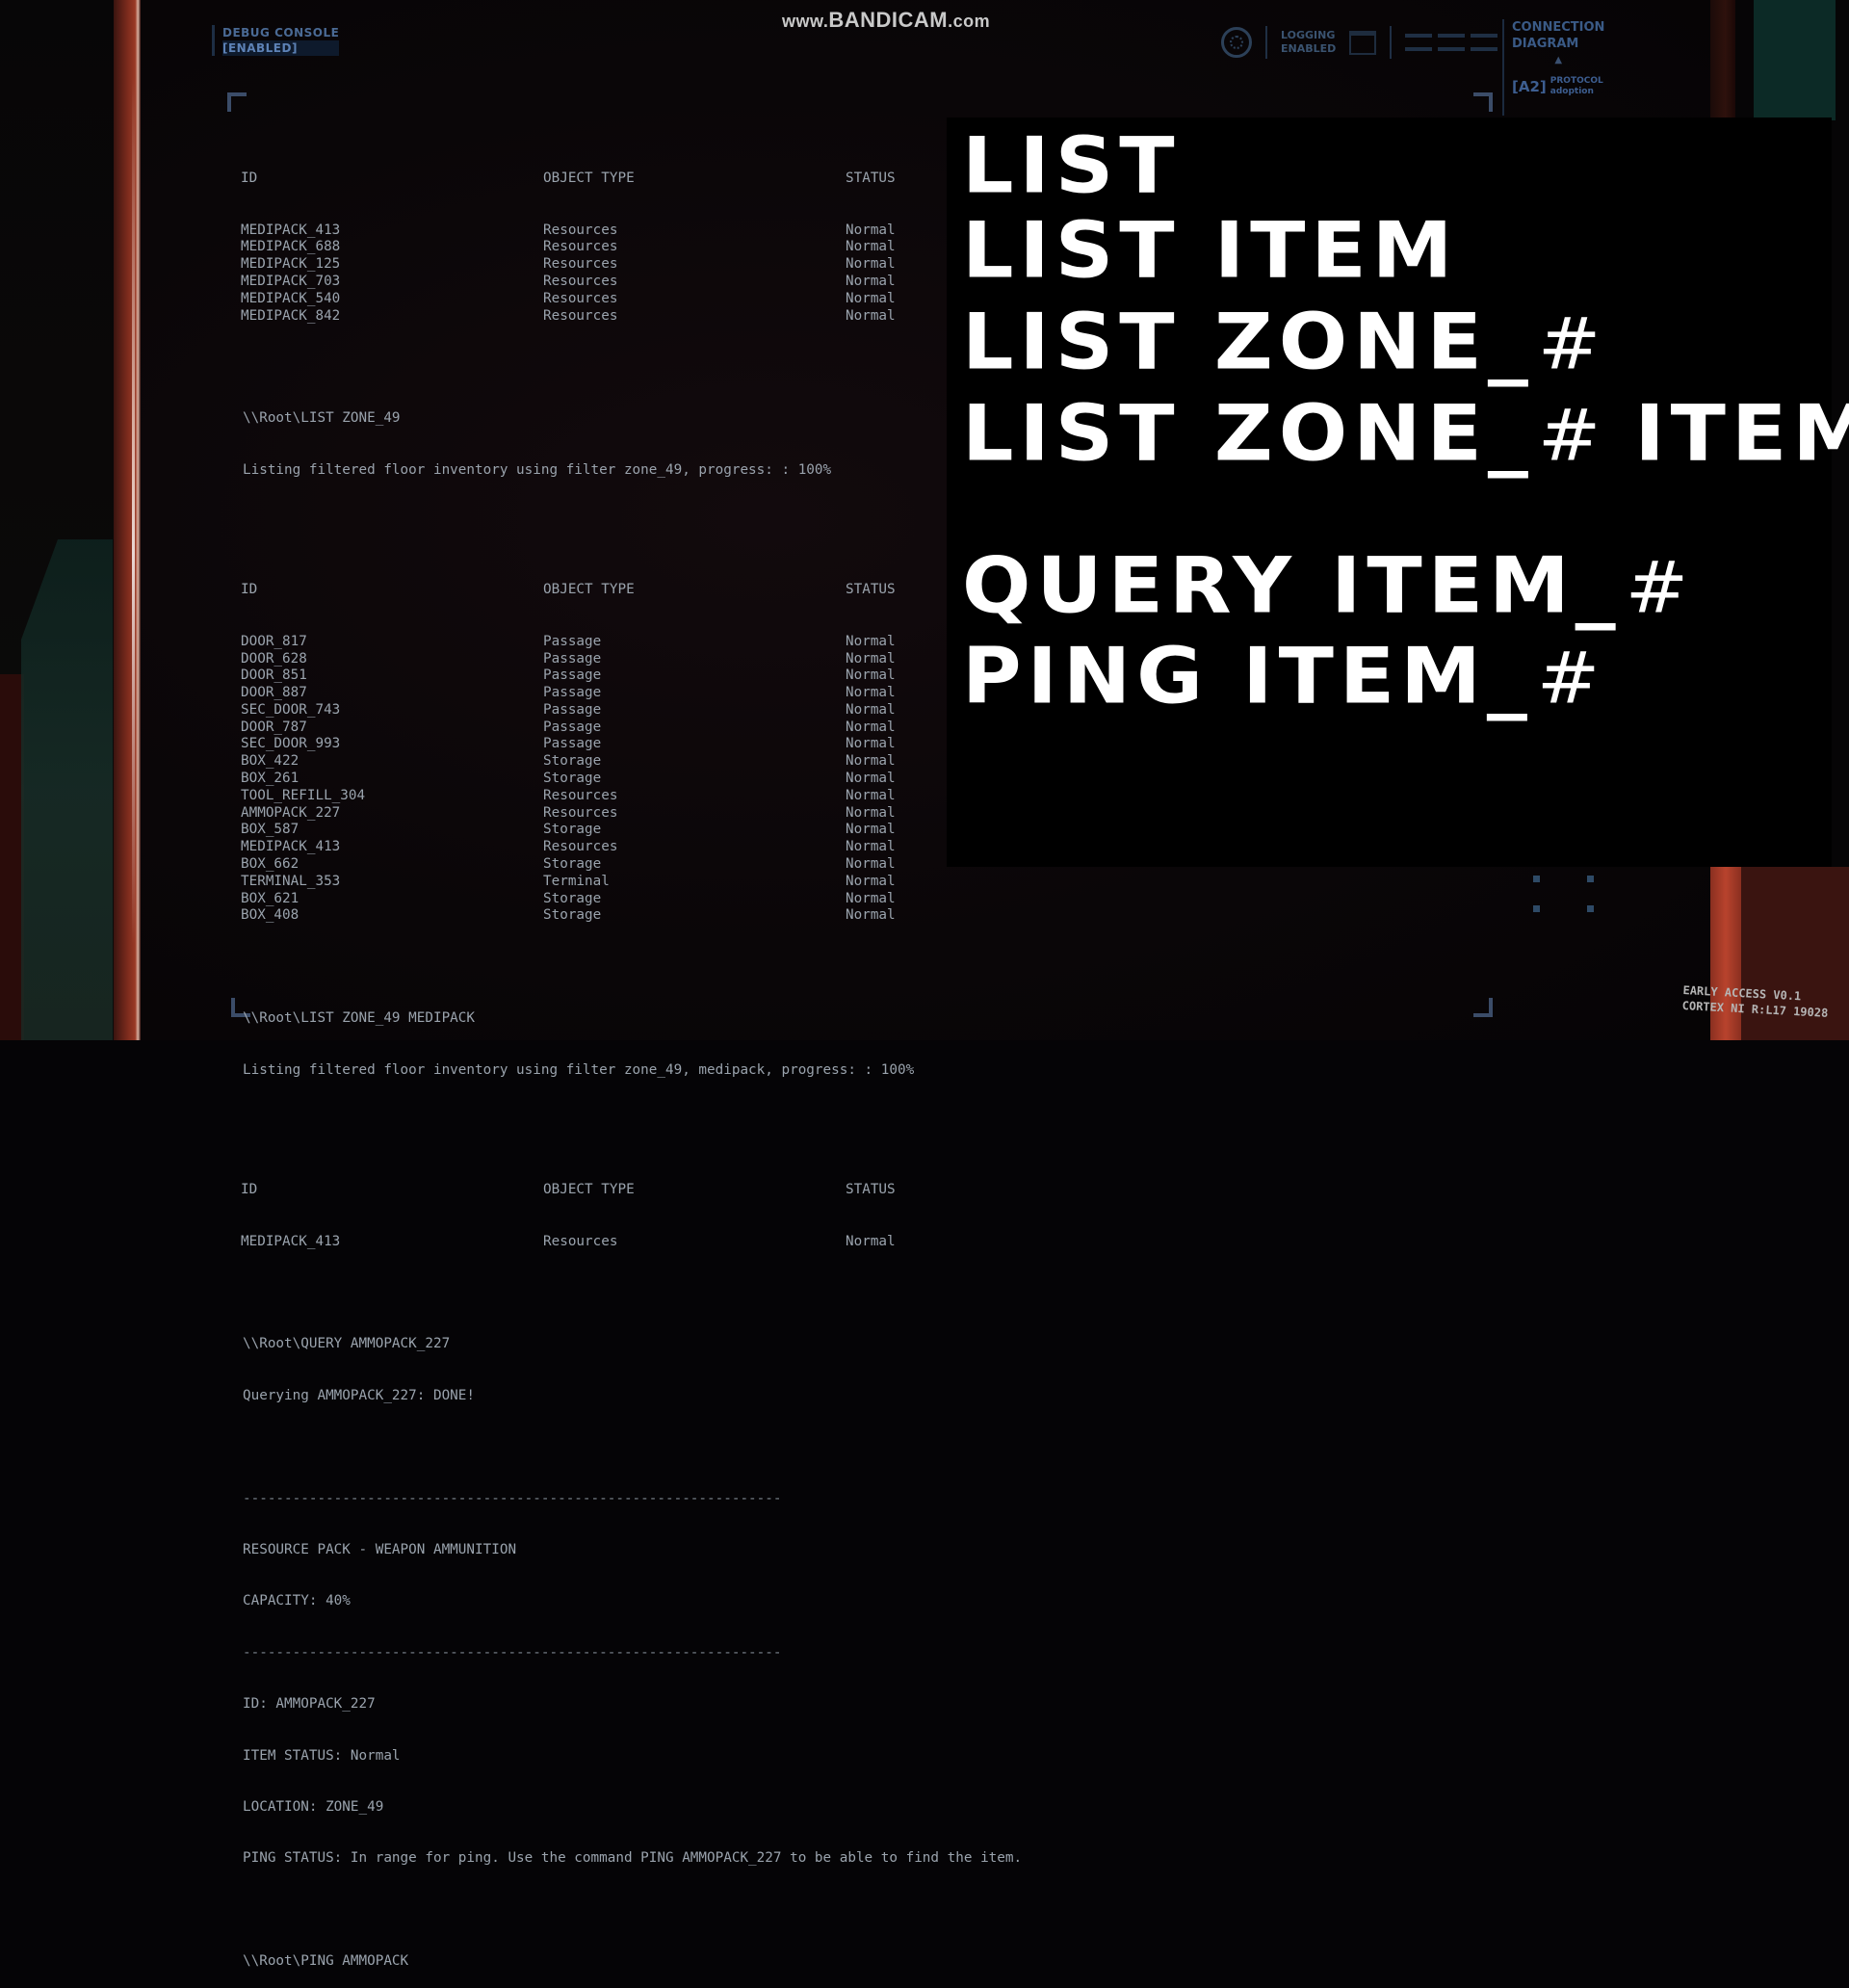  I want to click on item-id: BOX_422, so click(270, 761).